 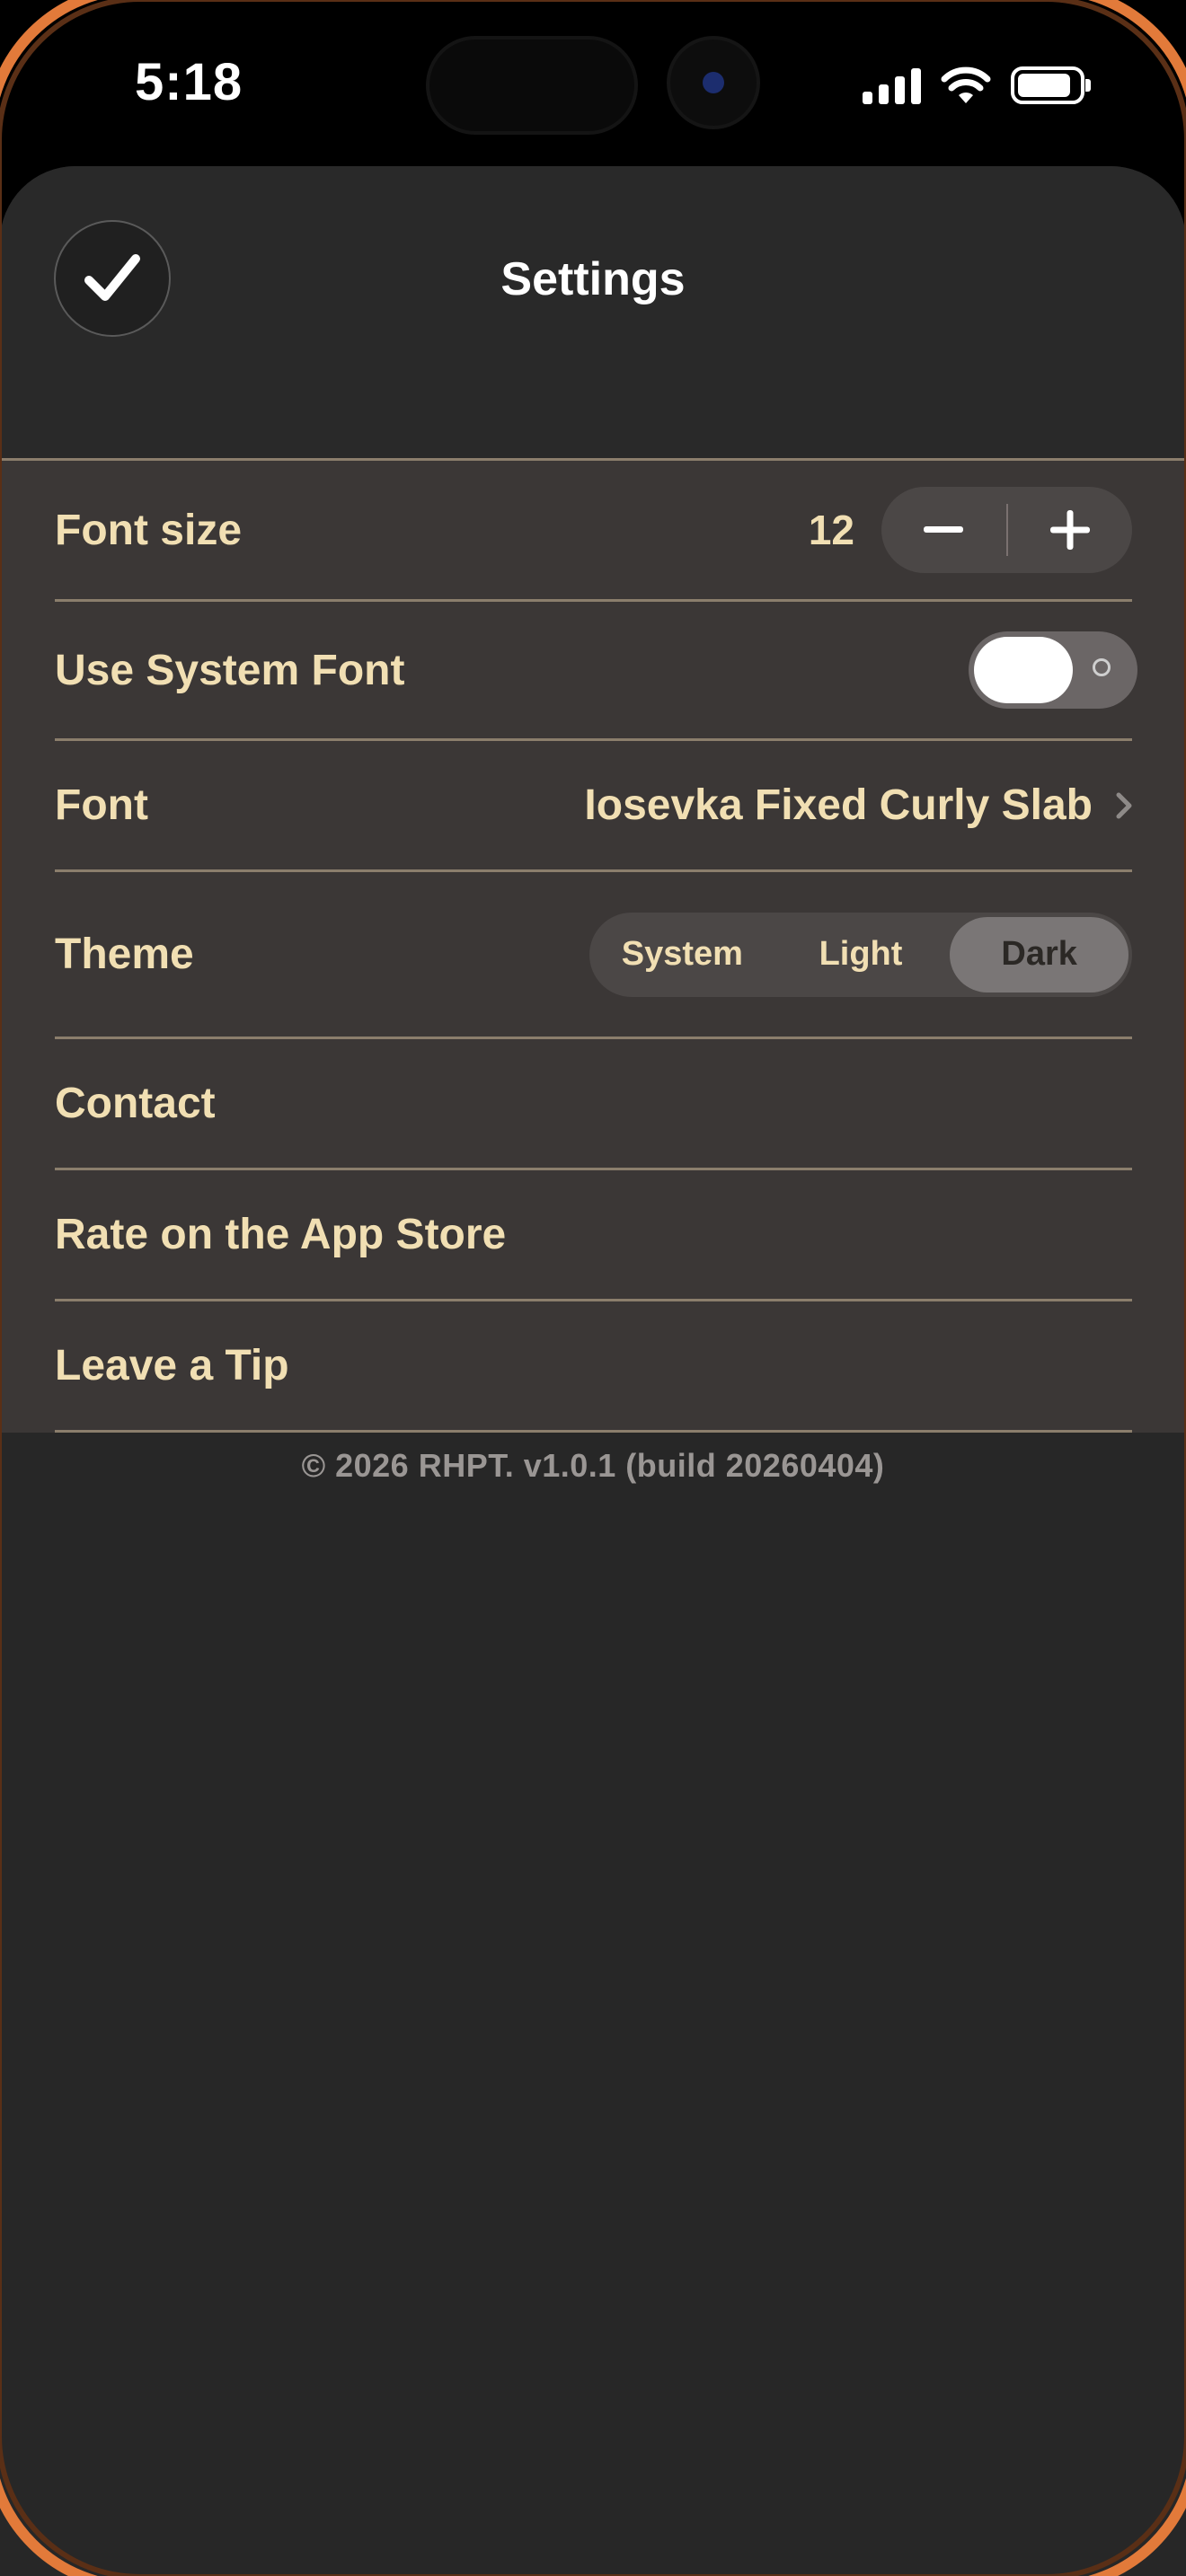 I want to click on font-size-value: 12, so click(x=831, y=530).